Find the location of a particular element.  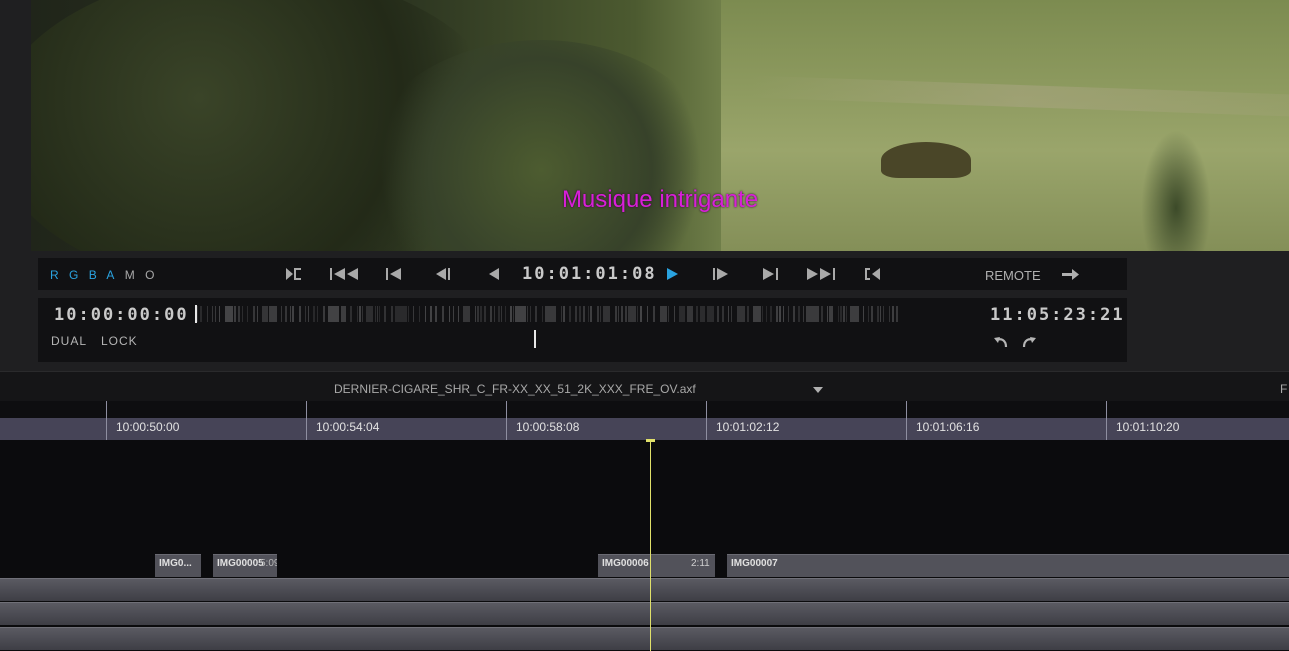

play-button is located at coordinates (672, 274).